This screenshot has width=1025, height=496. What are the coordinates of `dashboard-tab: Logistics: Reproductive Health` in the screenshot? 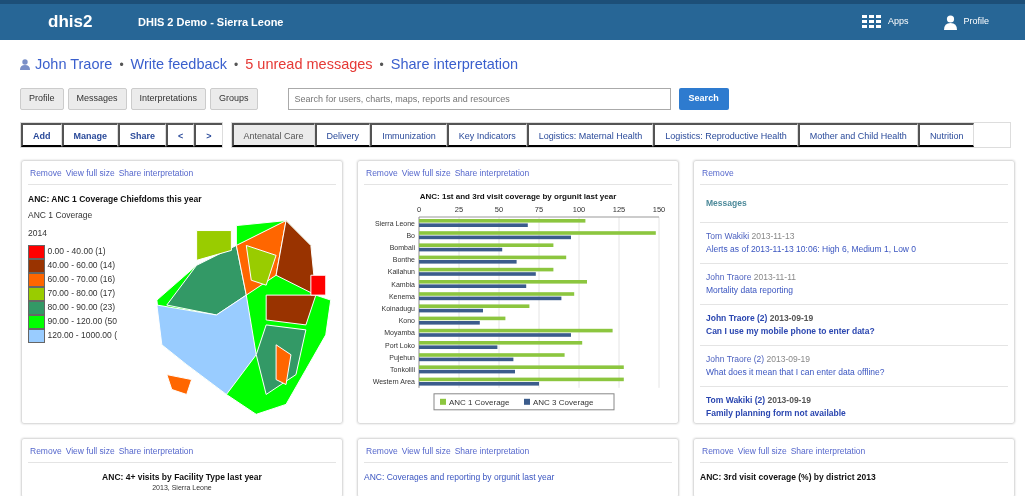 It's located at (725, 134).